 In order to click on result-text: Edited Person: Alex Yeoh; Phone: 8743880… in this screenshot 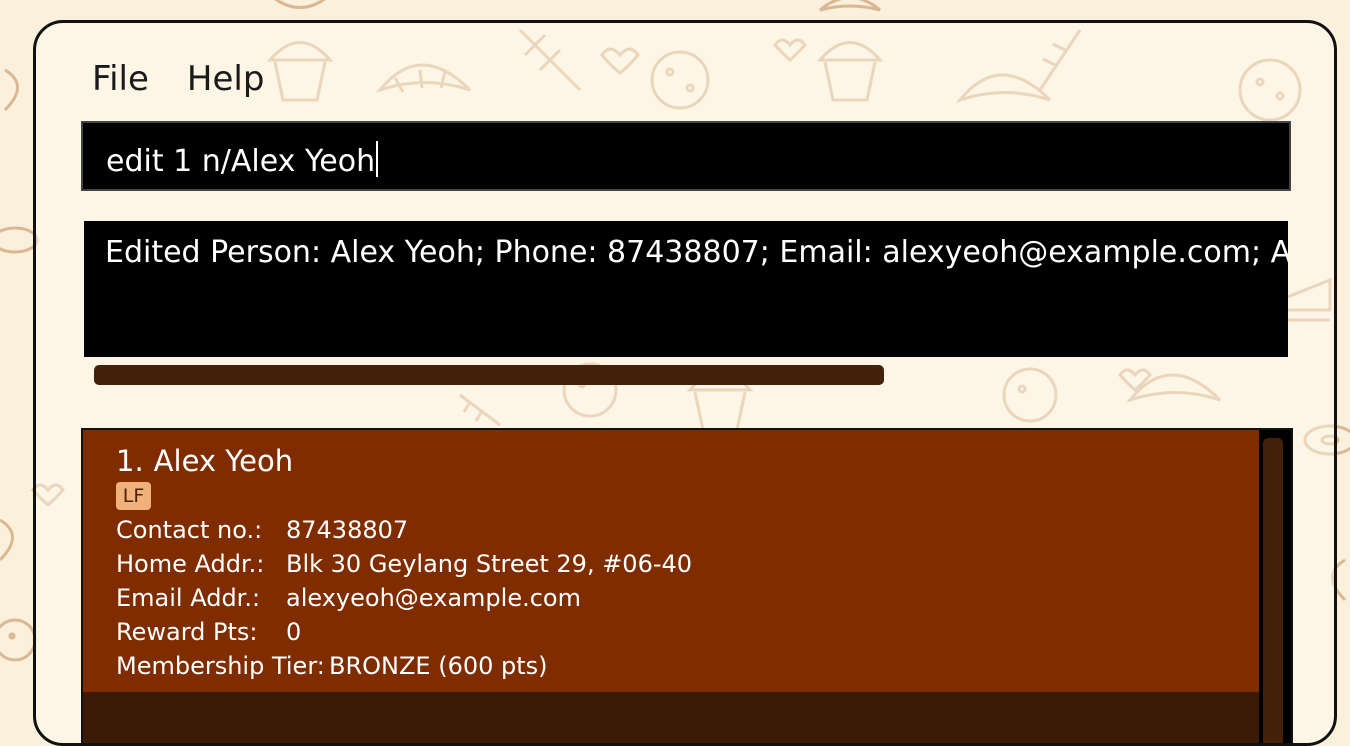, I will do `click(696, 252)`.